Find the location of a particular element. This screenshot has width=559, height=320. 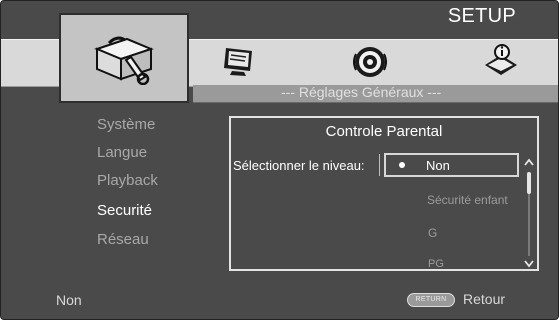

options-scrollbar is located at coordinates (529, 213).